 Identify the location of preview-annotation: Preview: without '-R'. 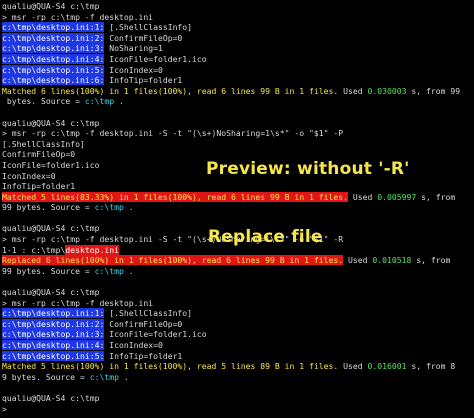
(308, 169).